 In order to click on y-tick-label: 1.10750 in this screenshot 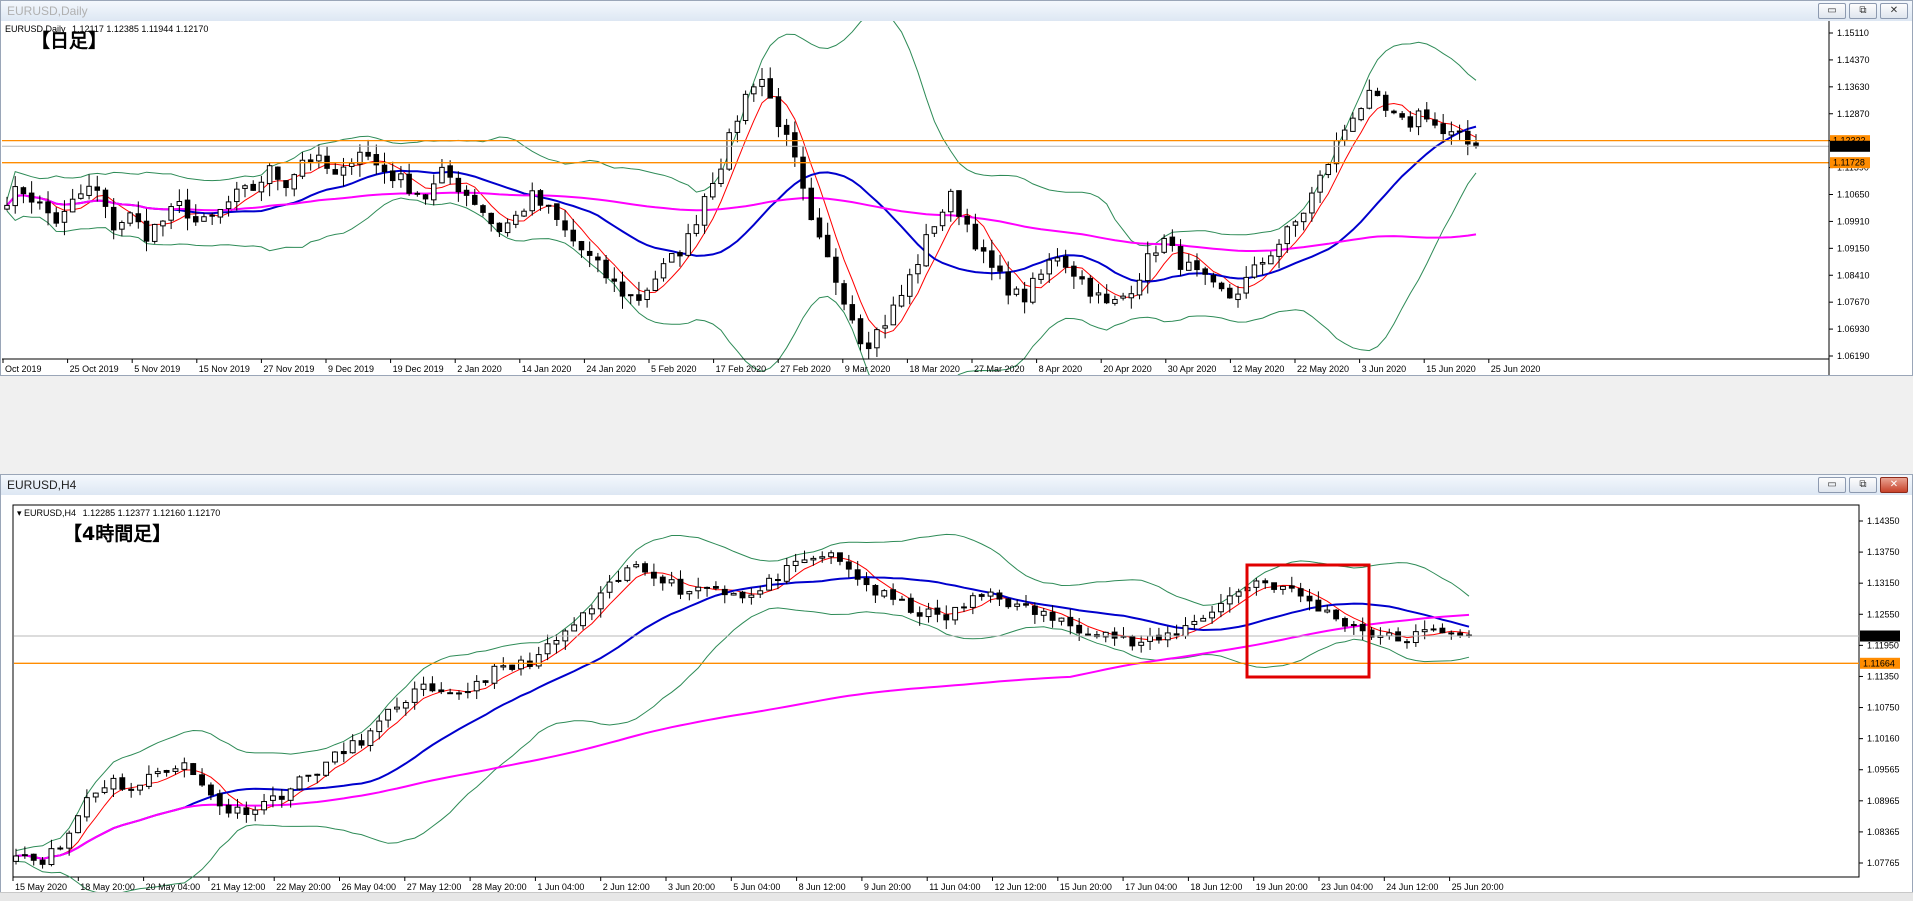, I will do `click(1883, 708)`.